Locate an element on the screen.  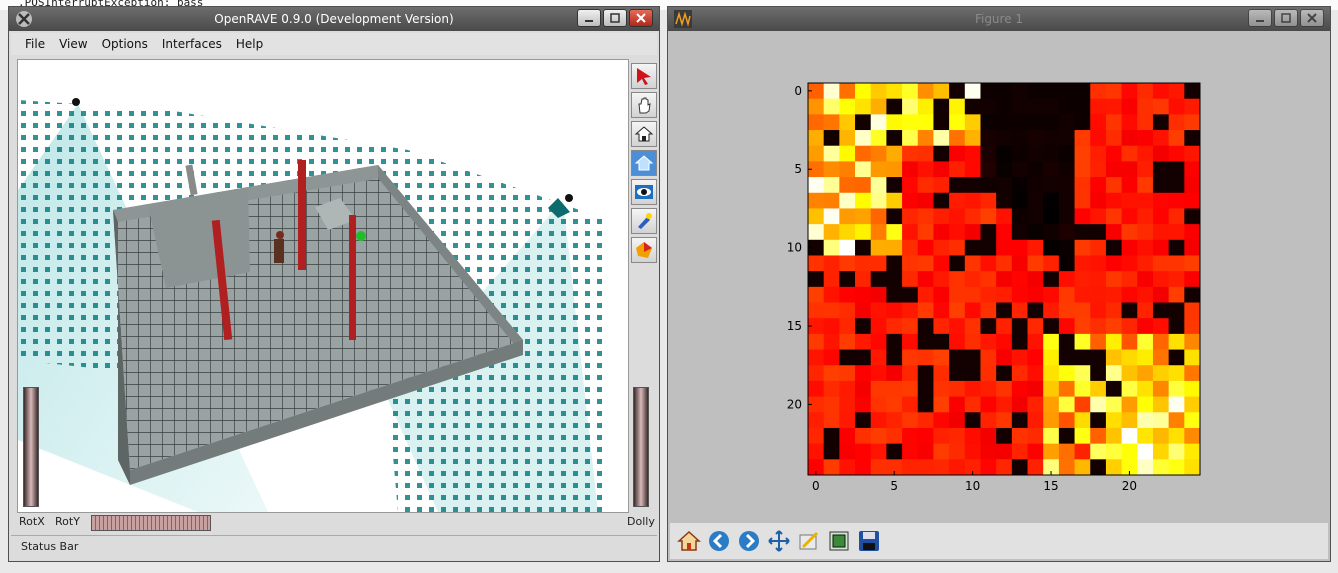
menu-options: Options is located at coordinates (125, 44).